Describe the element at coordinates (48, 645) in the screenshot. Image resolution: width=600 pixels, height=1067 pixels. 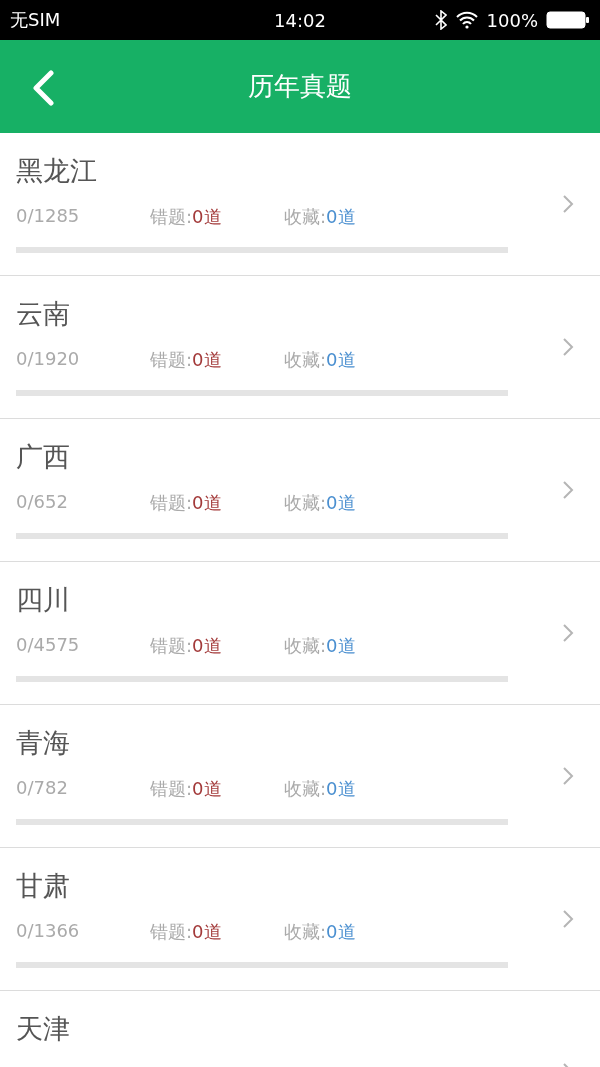
I see `progress-count: 0/4575` at that location.